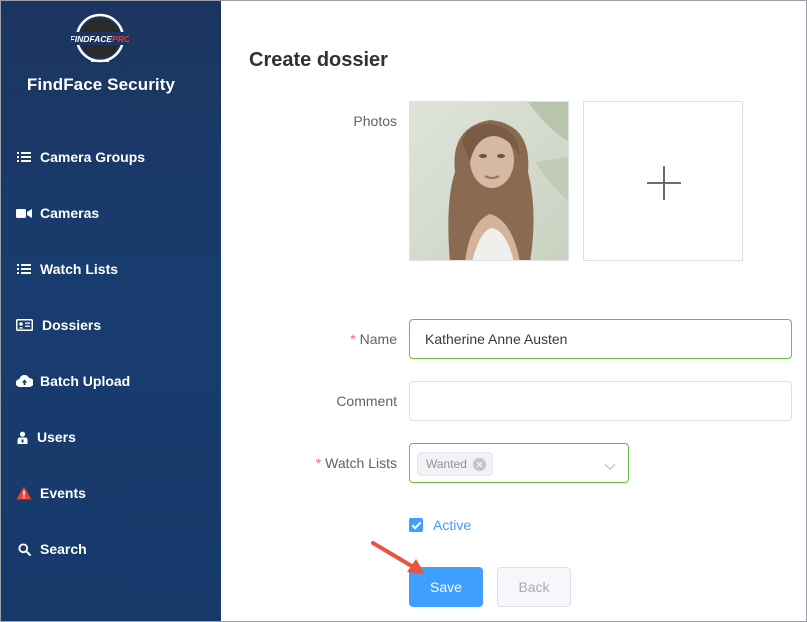 The height and width of the screenshot is (622, 807). What do you see at coordinates (600, 401) in the screenshot?
I see `comment-input` at bounding box center [600, 401].